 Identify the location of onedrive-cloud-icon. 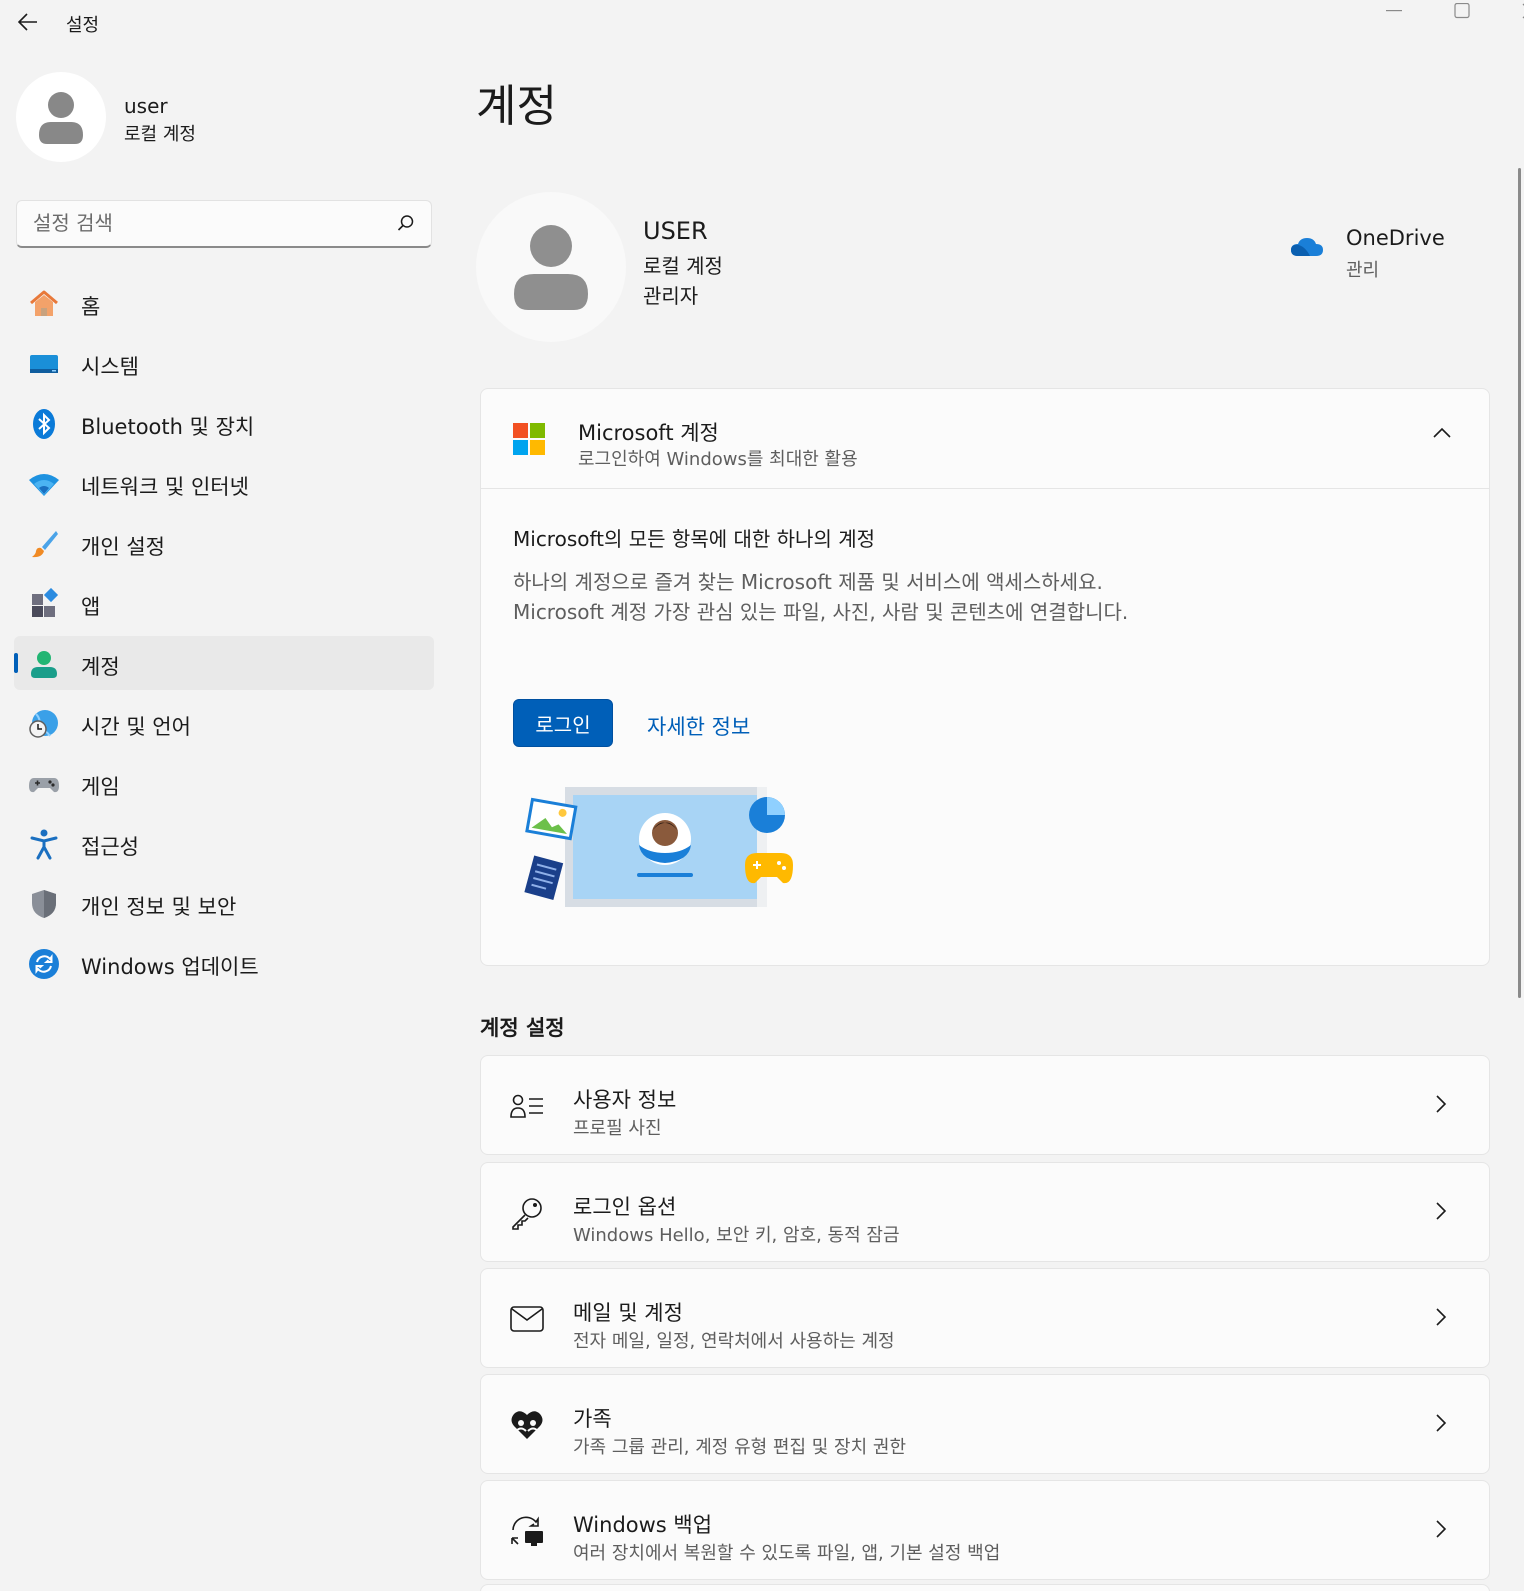
(1307, 247).